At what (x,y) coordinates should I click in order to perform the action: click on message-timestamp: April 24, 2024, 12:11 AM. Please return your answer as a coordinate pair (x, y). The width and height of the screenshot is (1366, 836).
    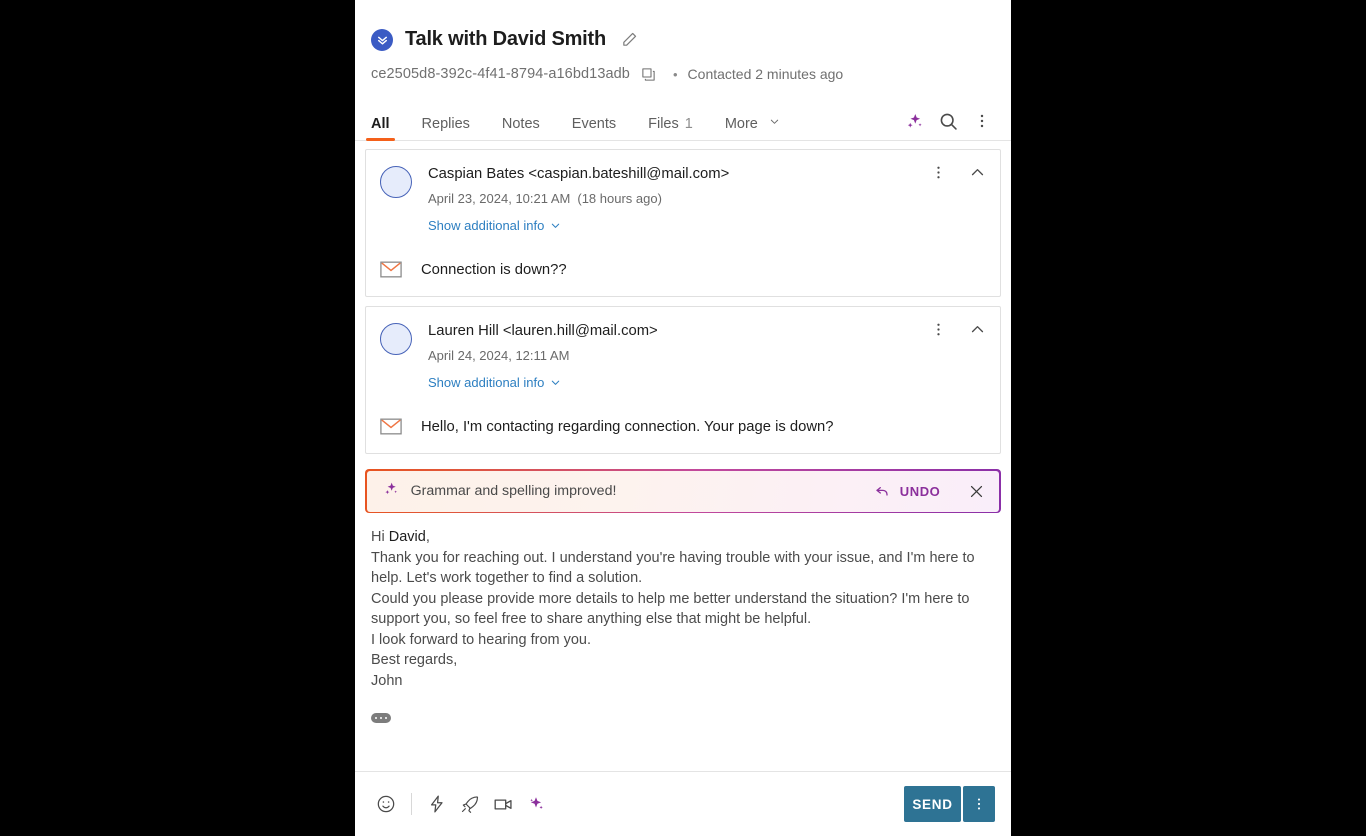
    Looking at the image, I should click on (499, 355).